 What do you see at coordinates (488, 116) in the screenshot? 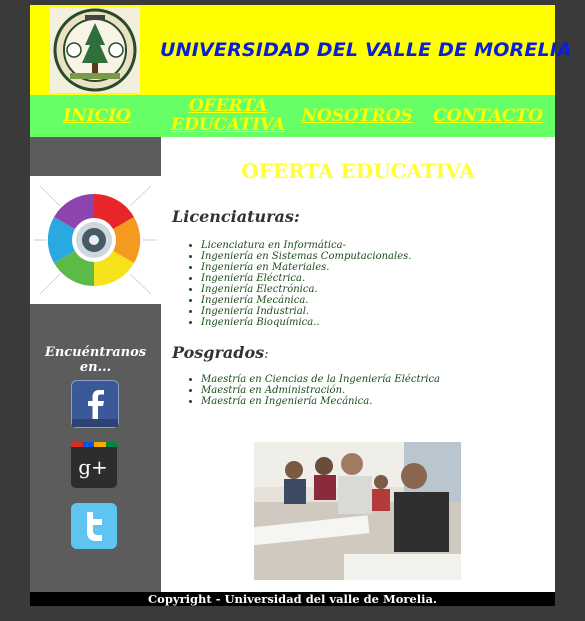
I see `nav-item-contacto: CONTACTO` at bounding box center [488, 116].